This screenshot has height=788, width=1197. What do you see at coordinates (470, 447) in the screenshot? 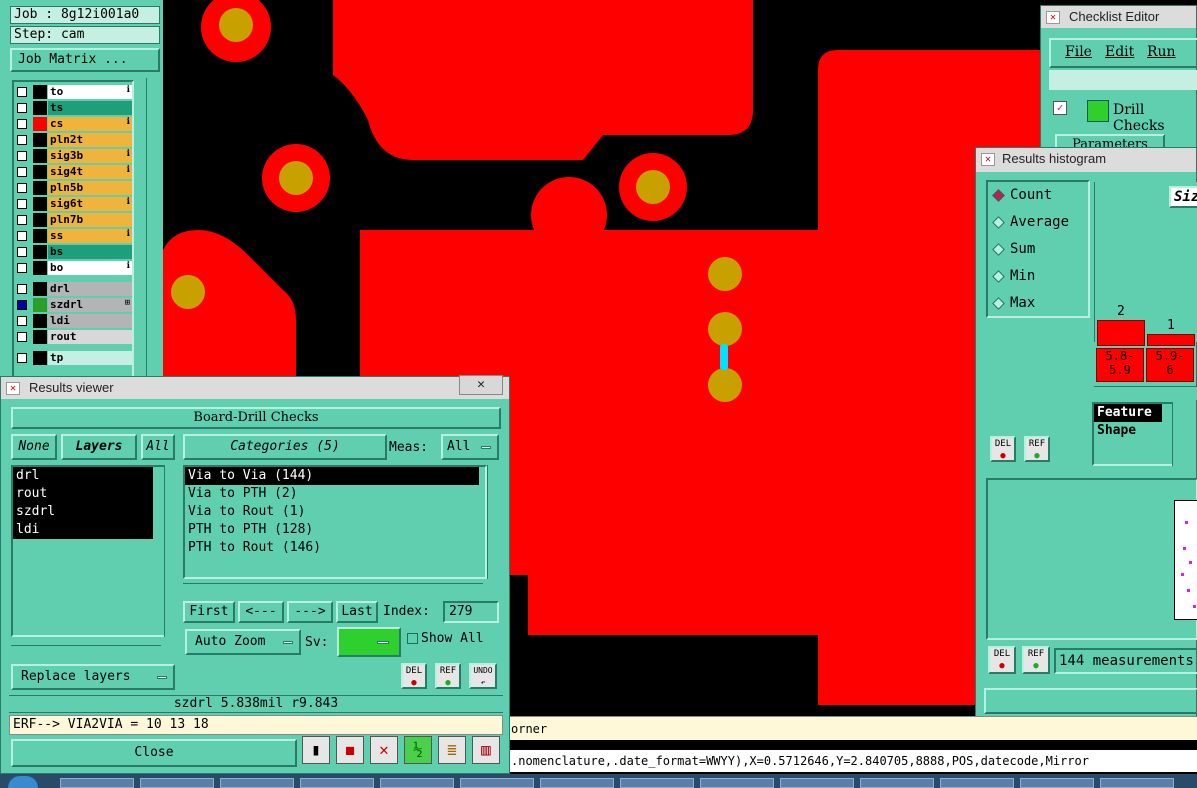
I see `meas-dropdown: All` at bounding box center [470, 447].